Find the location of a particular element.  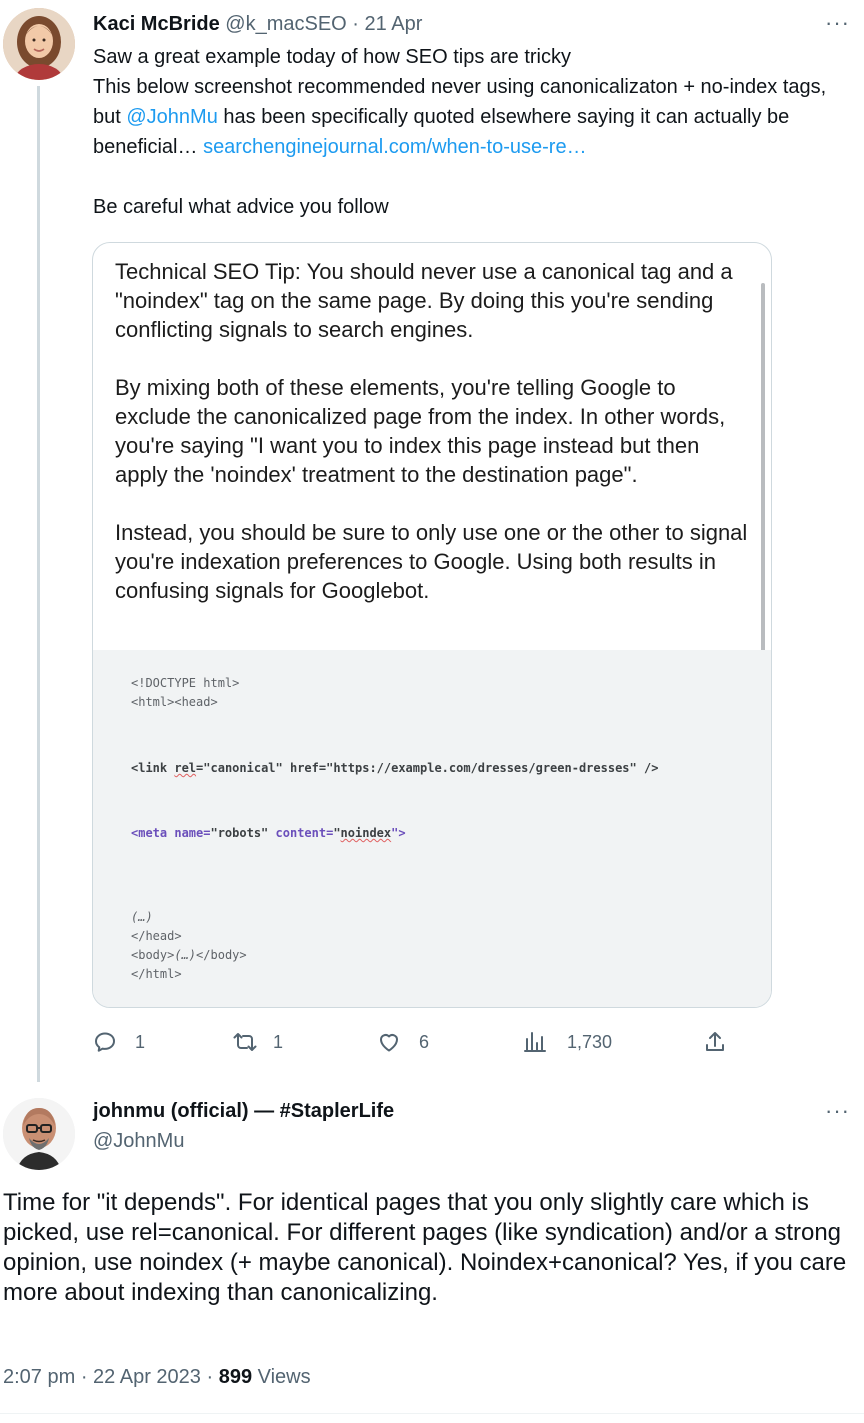

code-meta-tag: <meta is located at coordinates (153, 833).